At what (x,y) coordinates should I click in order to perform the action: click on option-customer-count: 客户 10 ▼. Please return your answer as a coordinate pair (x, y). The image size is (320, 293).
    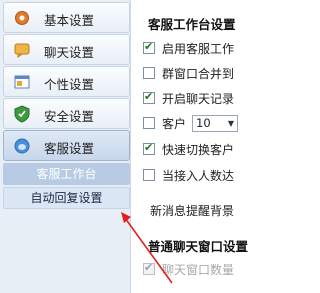
    Looking at the image, I should click on (191, 123).